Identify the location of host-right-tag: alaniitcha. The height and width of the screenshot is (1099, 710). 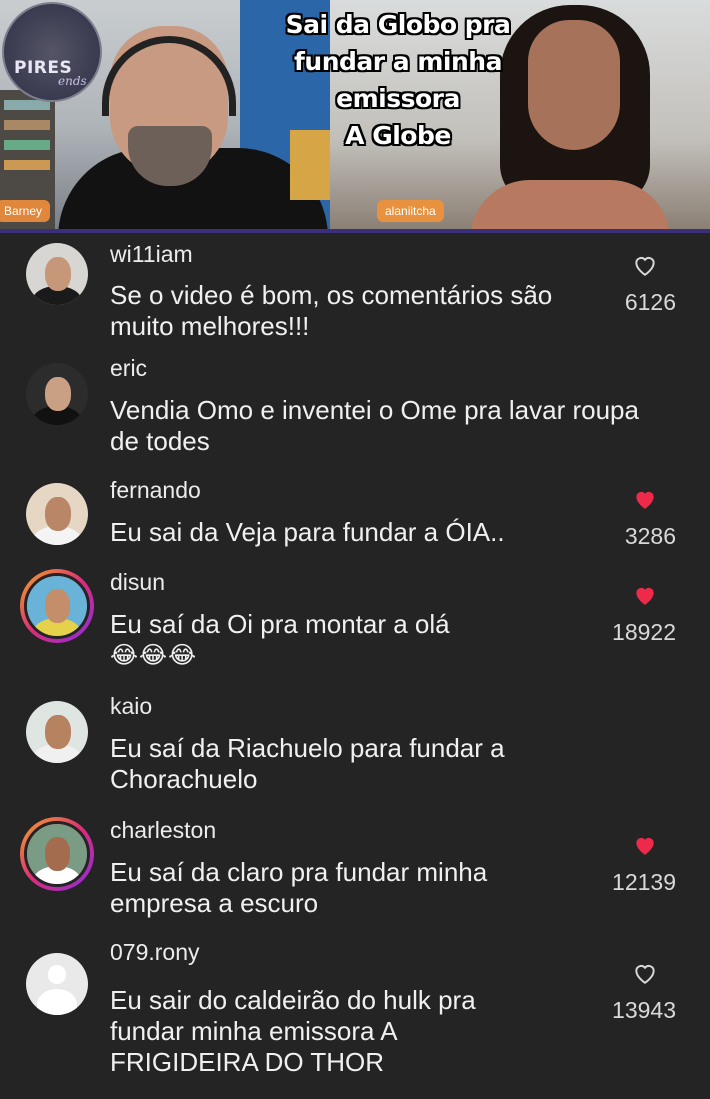
(410, 211).